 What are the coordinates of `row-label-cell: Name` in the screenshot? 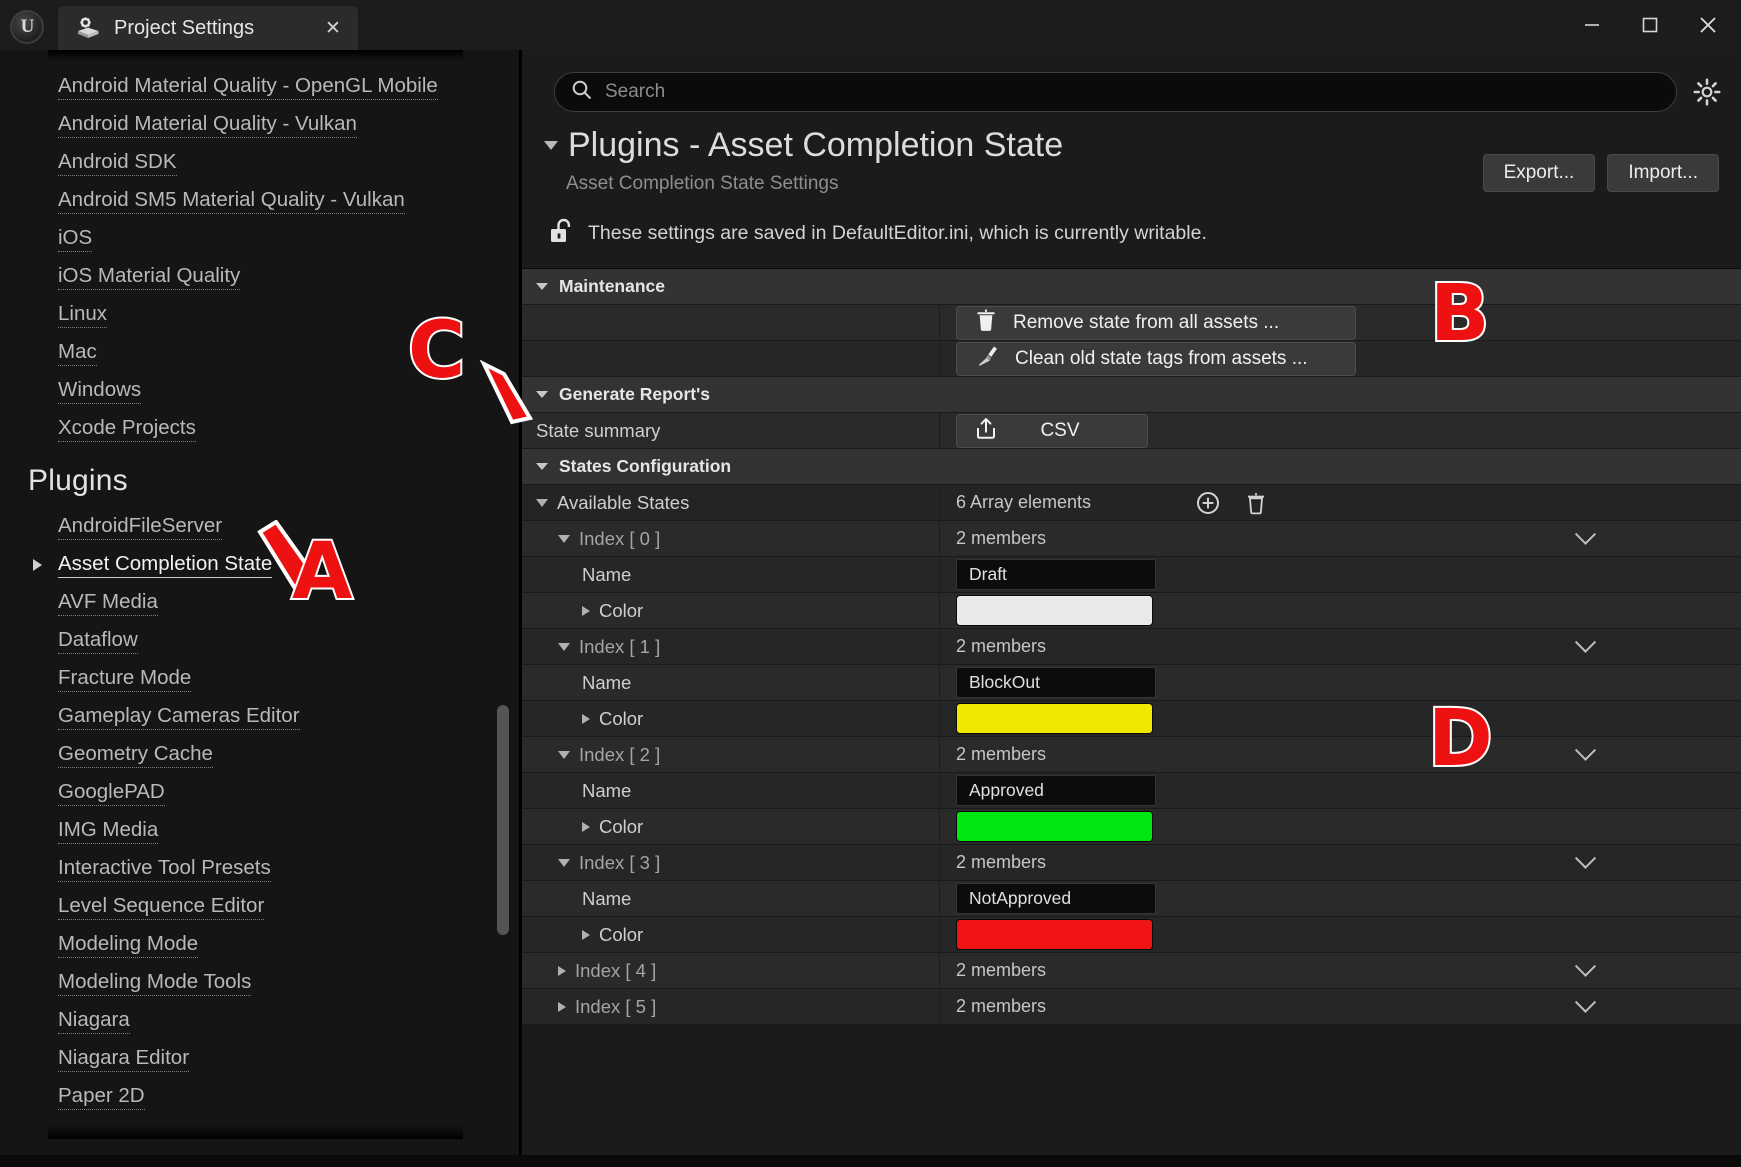 It's located at (731, 790).